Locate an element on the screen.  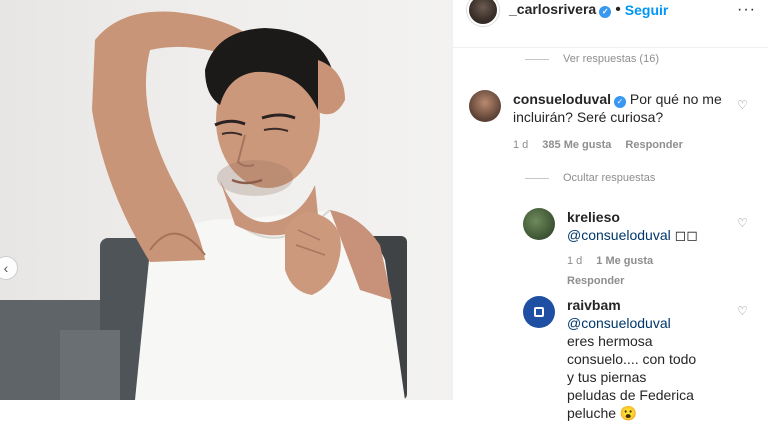
comment-username: consueloduval is located at coordinates (562, 99).